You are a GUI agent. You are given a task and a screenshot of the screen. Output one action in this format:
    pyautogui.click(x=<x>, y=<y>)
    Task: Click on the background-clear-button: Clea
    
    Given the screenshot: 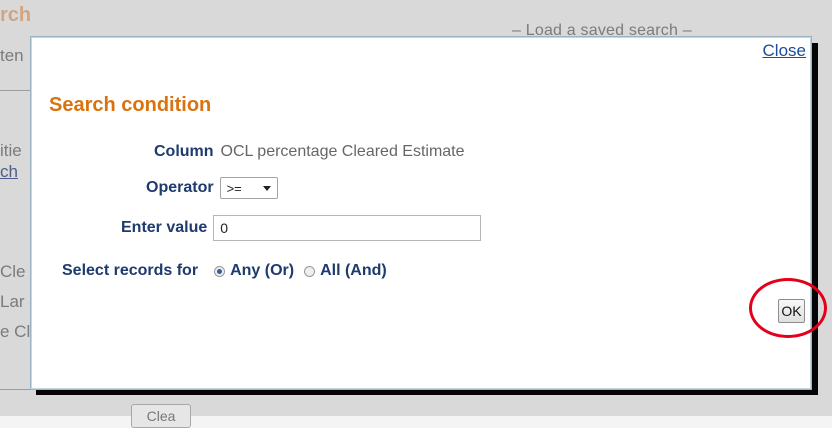 What is the action you would take?
    pyautogui.click(x=161, y=416)
    